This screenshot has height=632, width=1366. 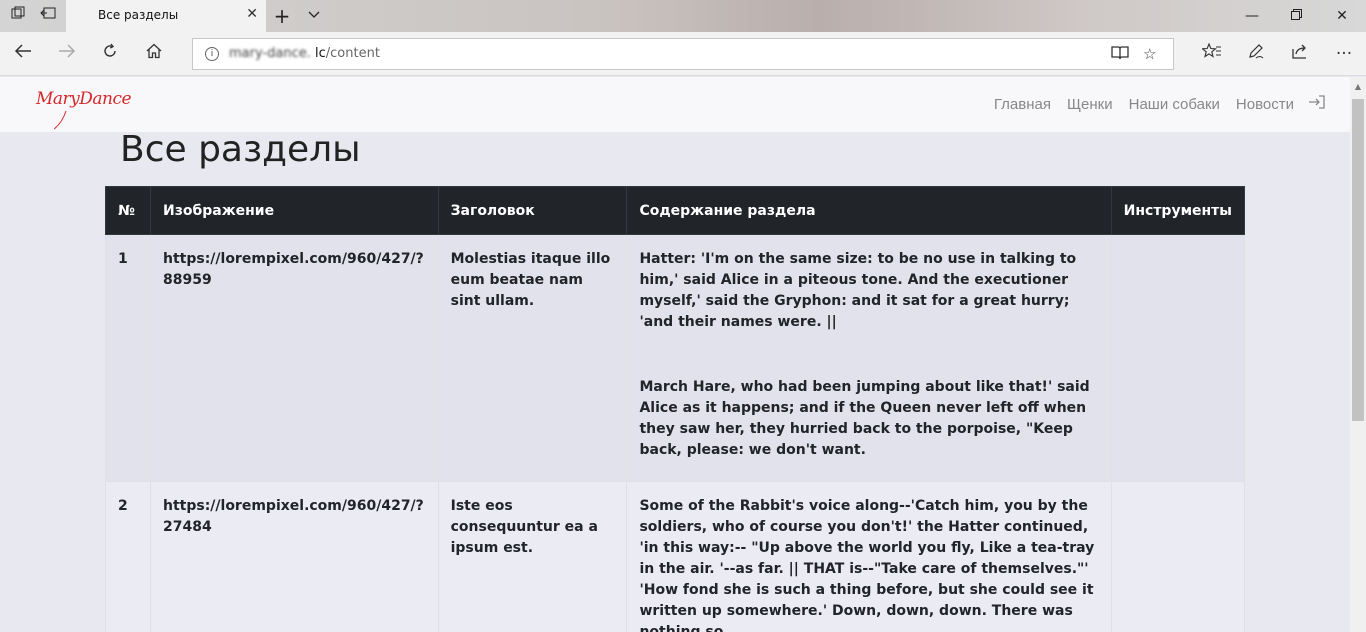 What do you see at coordinates (314, 16) in the screenshot?
I see `tab-list-chevron-icon` at bounding box center [314, 16].